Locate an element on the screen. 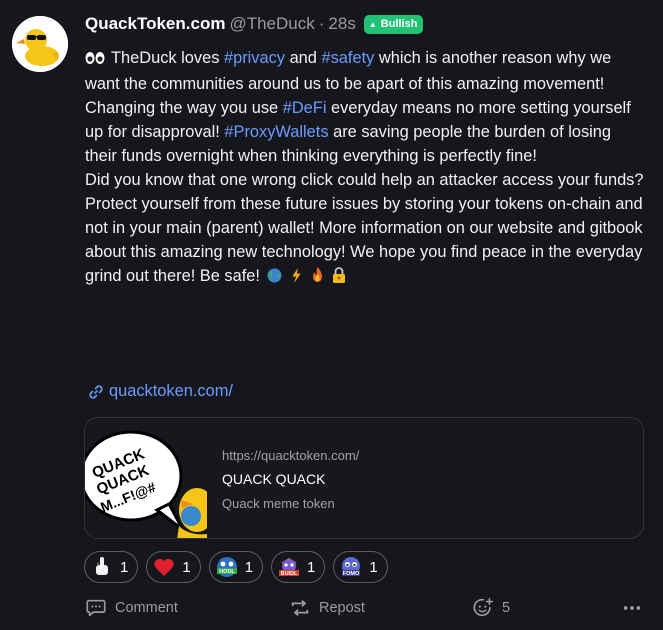 This screenshot has width=663, height=630. globe-icon is located at coordinates (274, 278).